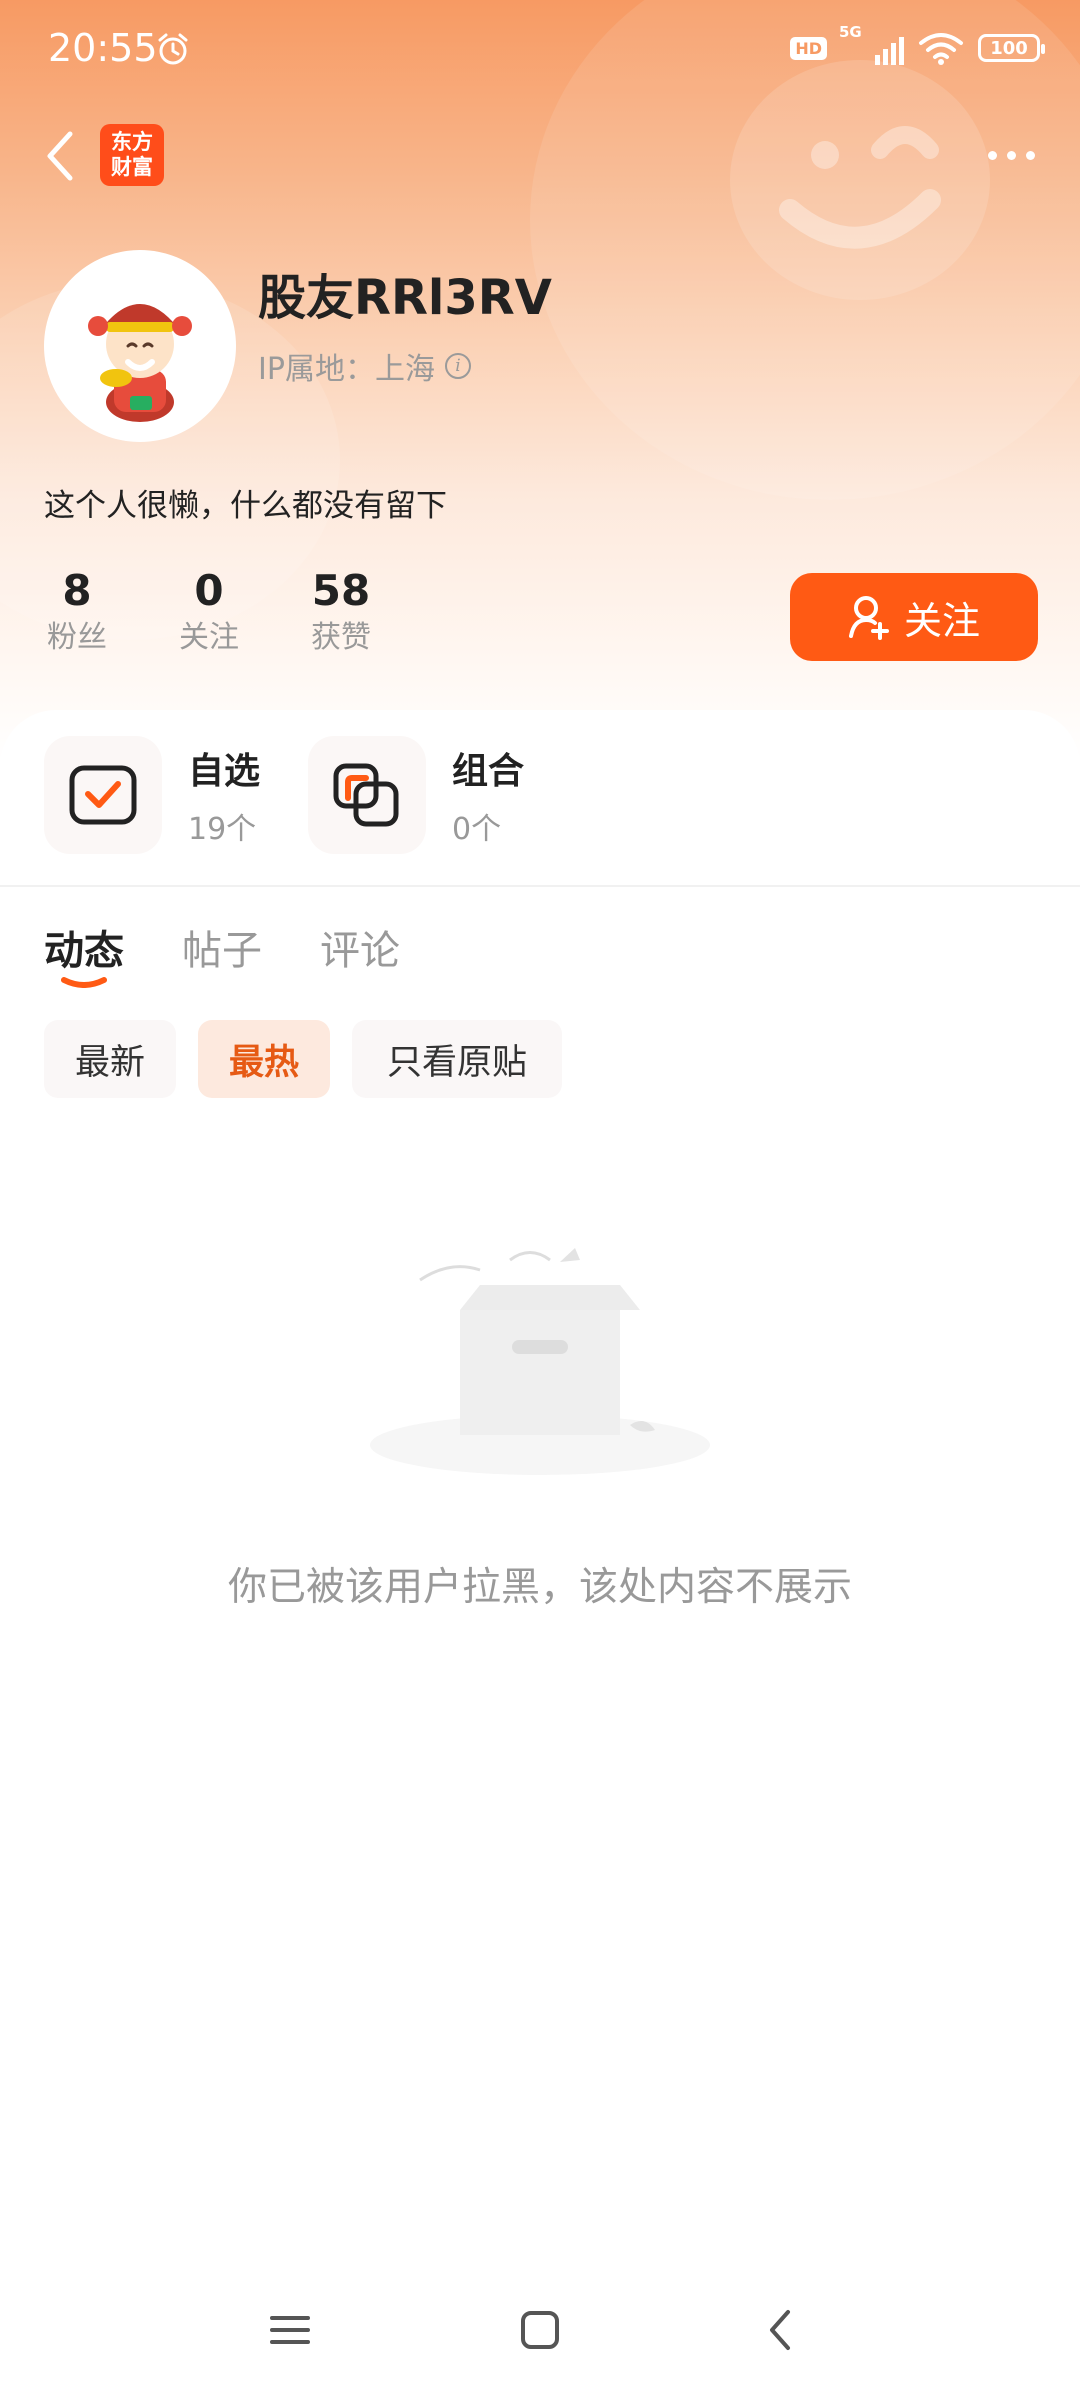 Image resolution: width=1080 pixels, height=2400 pixels. What do you see at coordinates (540, 2330) in the screenshot?
I see `home-icon` at bounding box center [540, 2330].